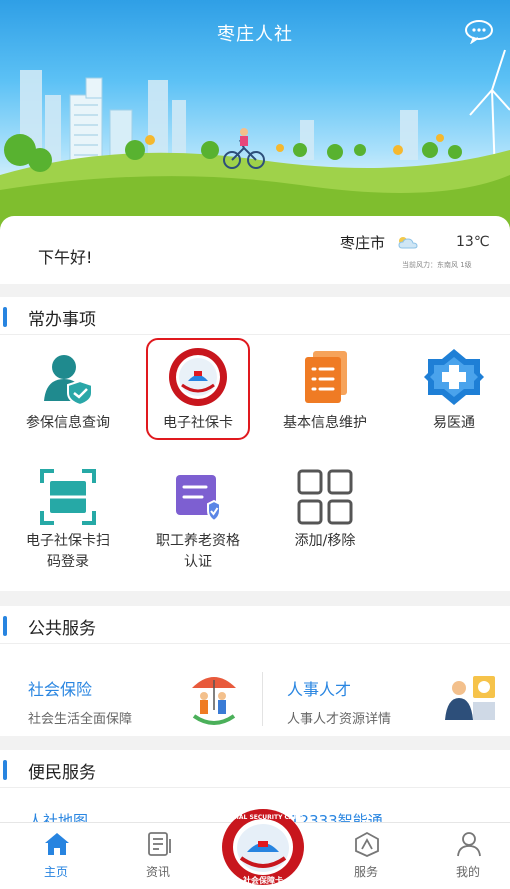 The width and height of the screenshot is (510, 889). What do you see at coordinates (339, 719) in the screenshot?
I see `service-subtitle: 人事人才资源详情` at bounding box center [339, 719].